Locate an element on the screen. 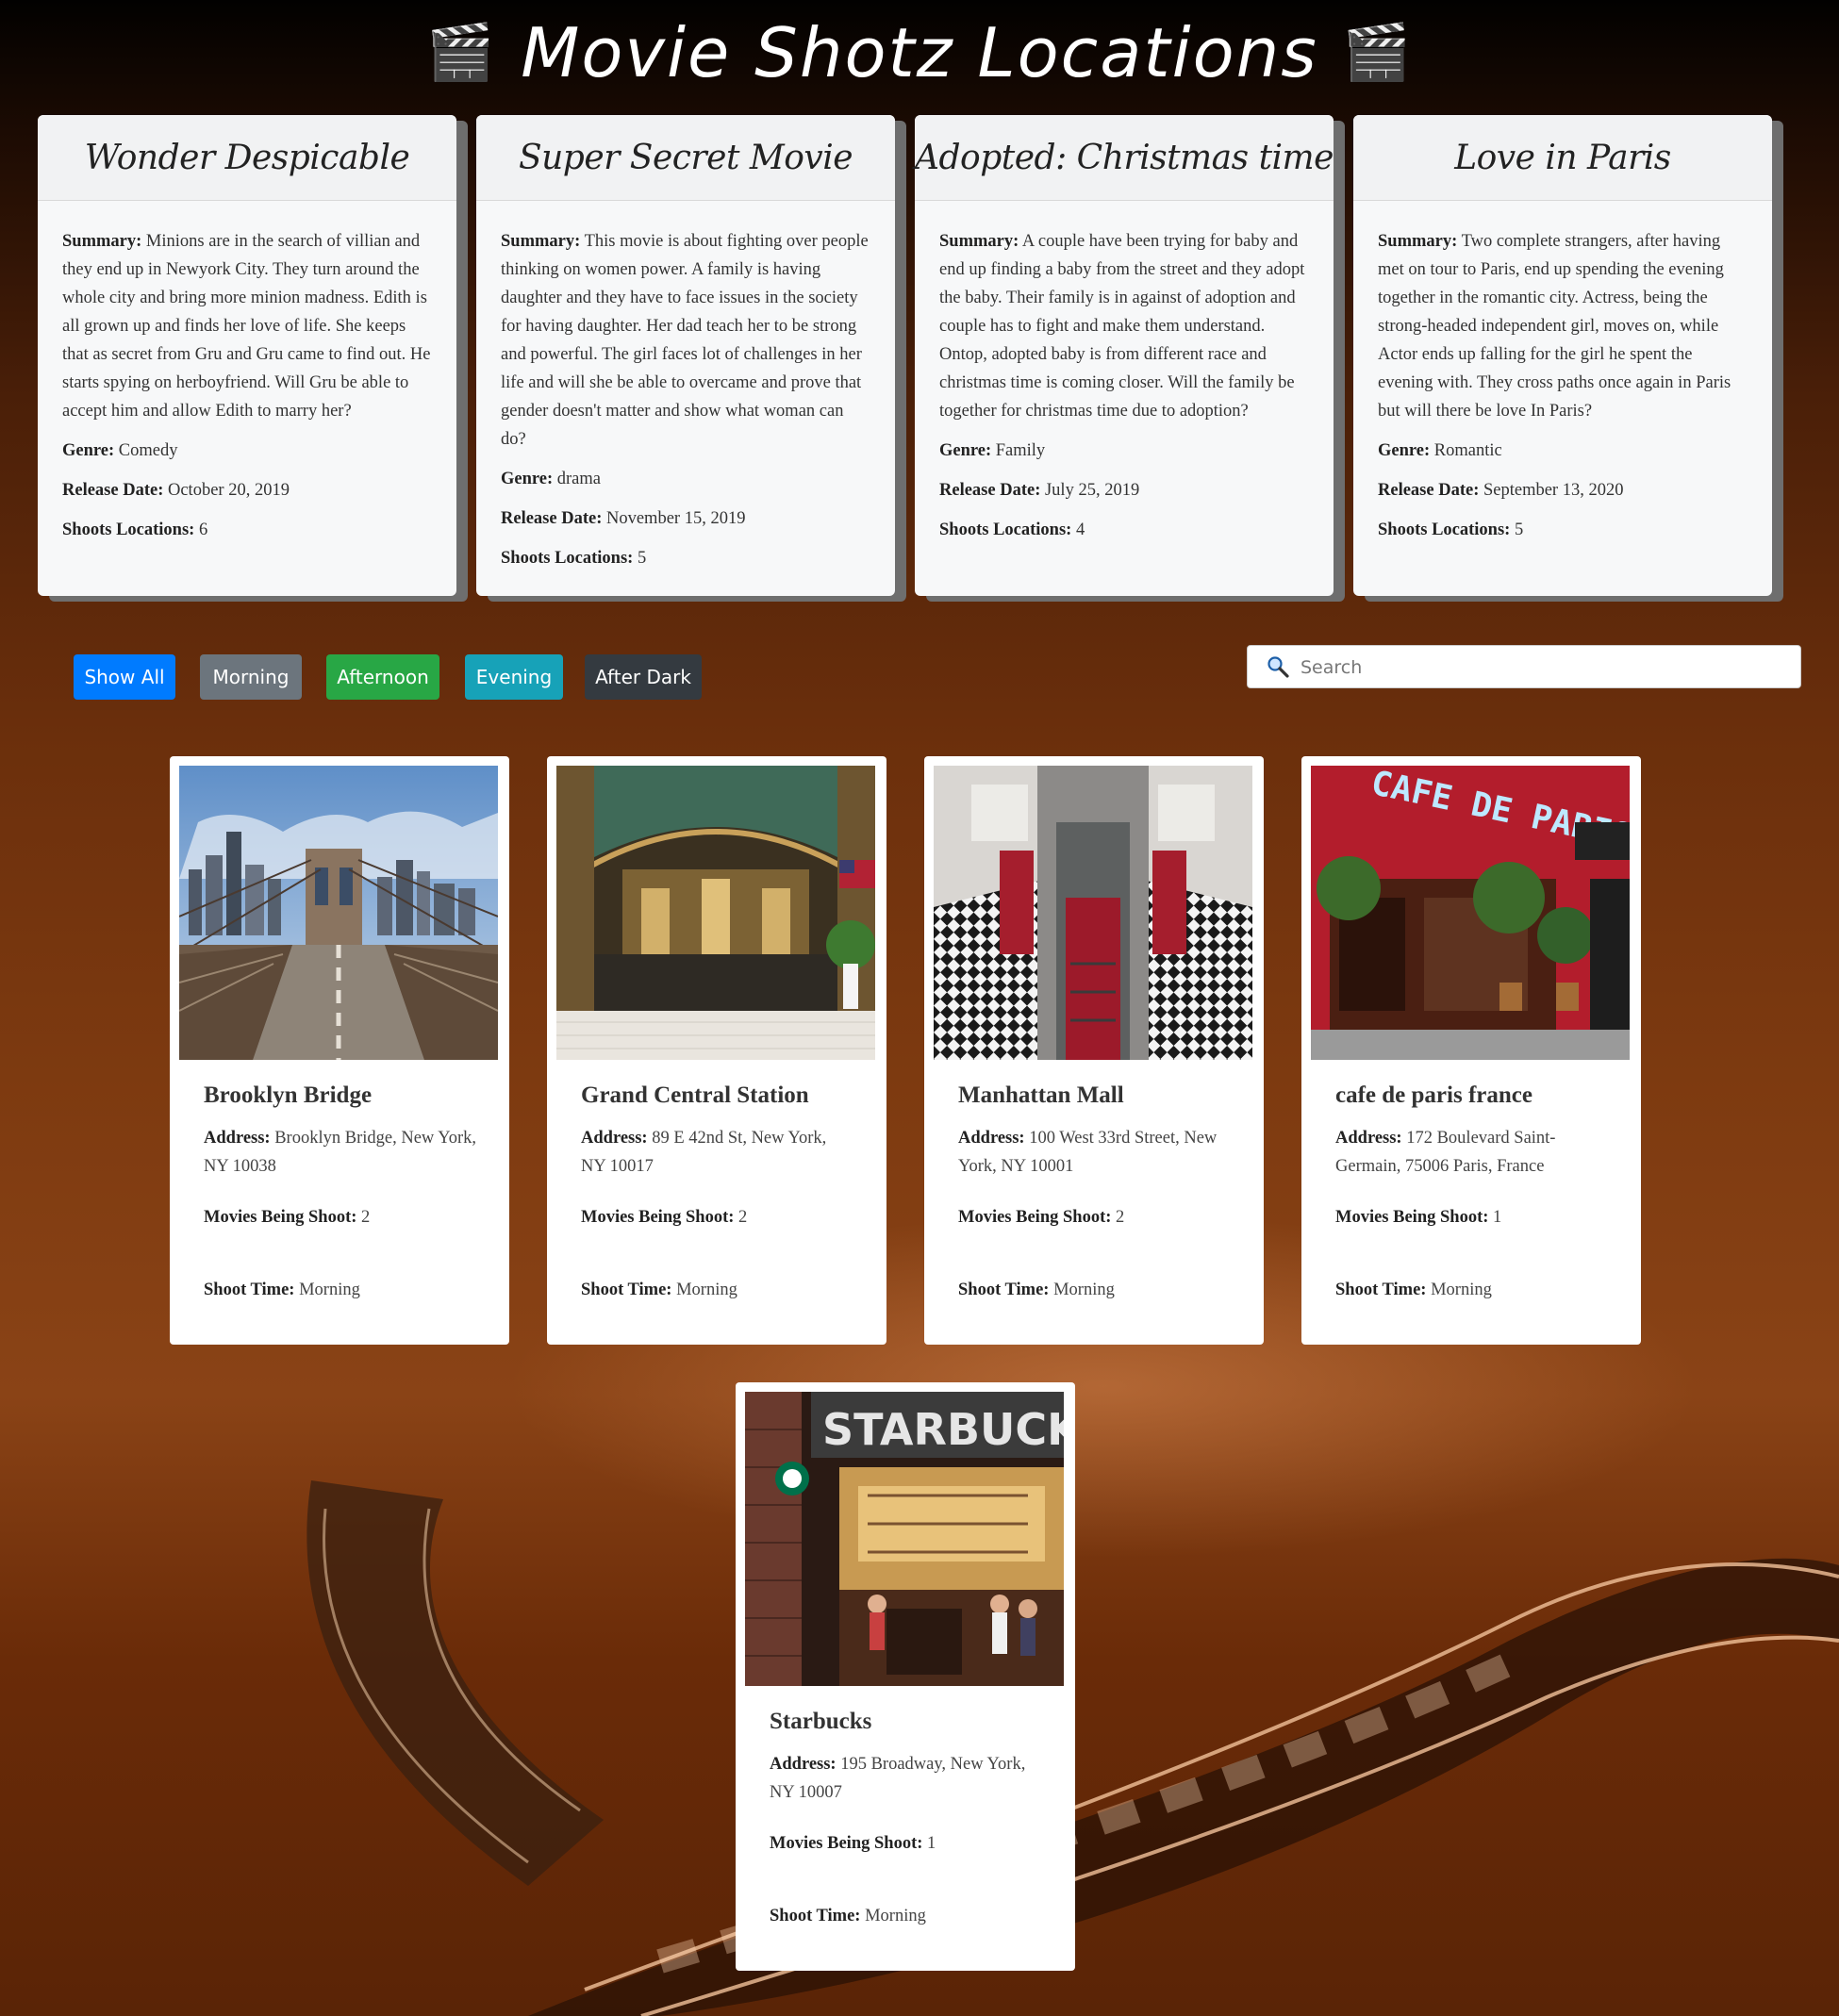 Image resolution: width=1839 pixels, height=2016 pixels. movie-release-date: September 13, 2020 is located at coordinates (1553, 490).